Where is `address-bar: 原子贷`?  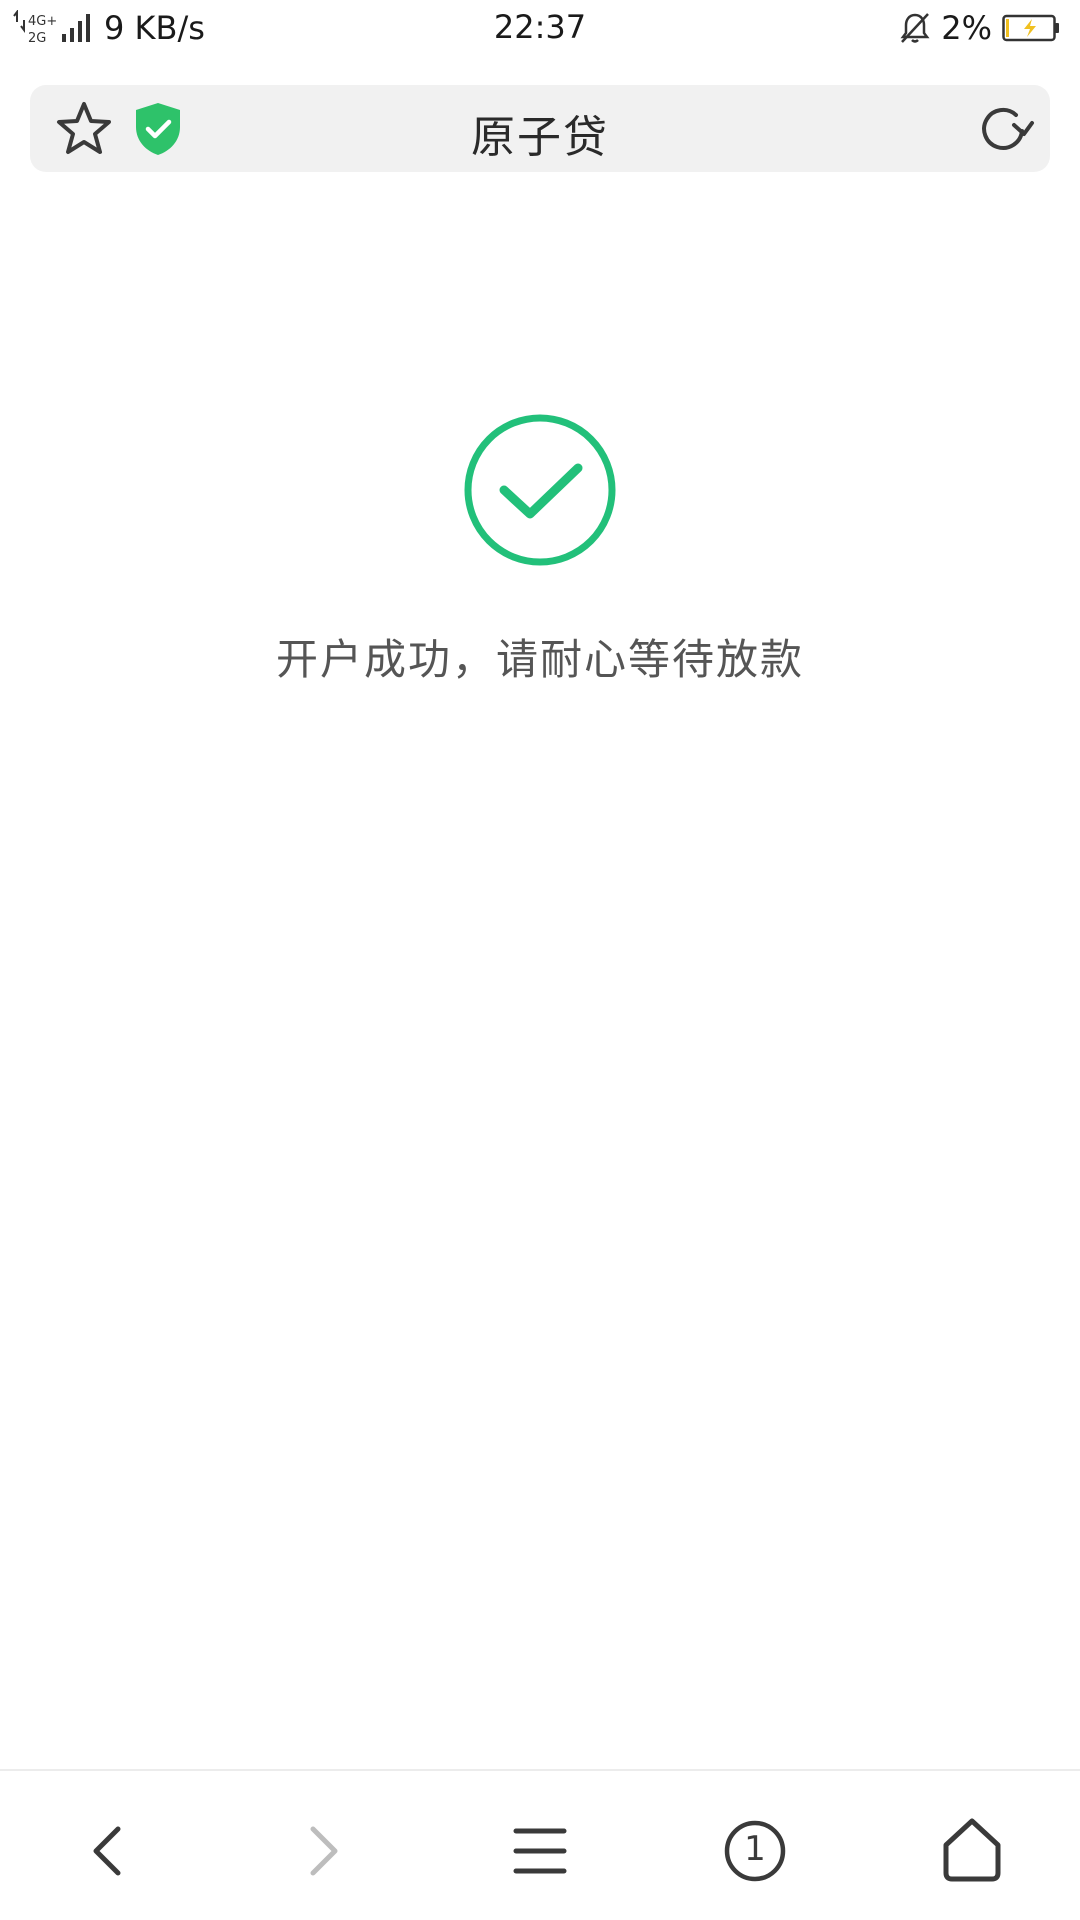
address-bar: 原子贷 is located at coordinates (540, 128).